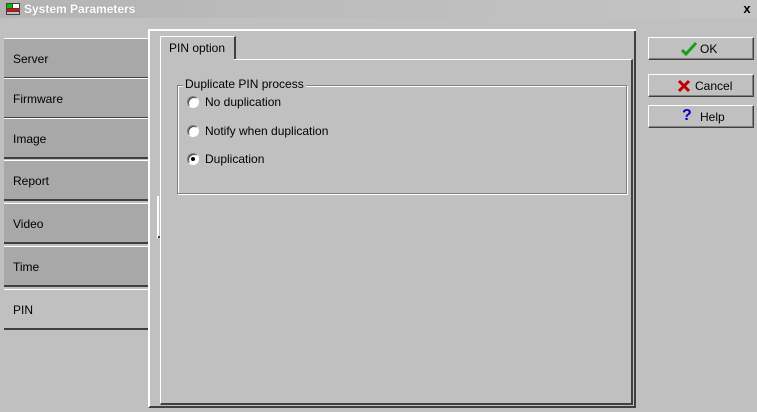  I want to click on radio-label: Notify when duplication, so click(267, 131).